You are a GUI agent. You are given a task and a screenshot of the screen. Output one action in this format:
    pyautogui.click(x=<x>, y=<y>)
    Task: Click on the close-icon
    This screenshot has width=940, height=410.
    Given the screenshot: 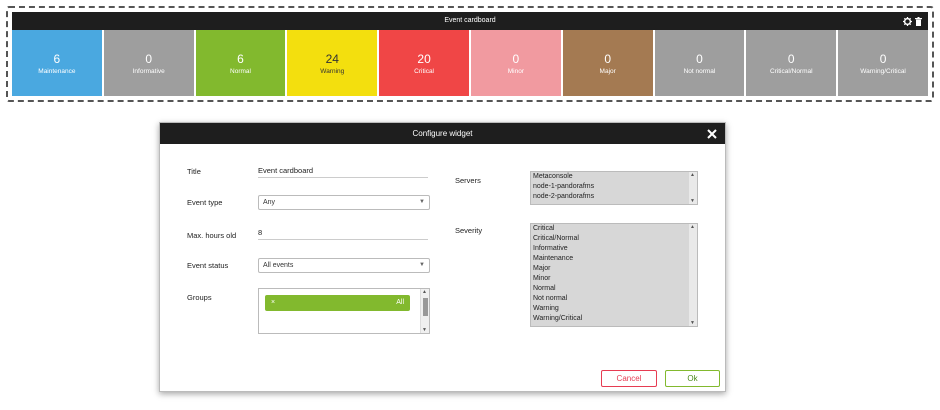 What is the action you would take?
    pyautogui.click(x=712, y=133)
    